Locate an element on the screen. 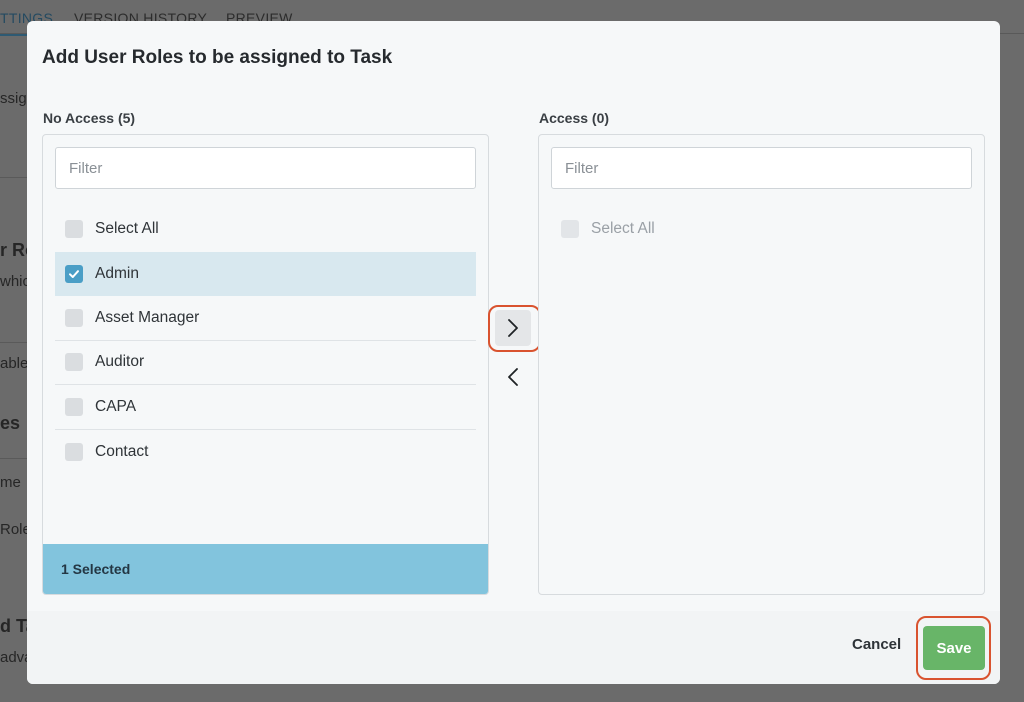 Image resolution: width=1024 pixels, height=702 pixels. capa-checkbox is located at coordinates (74, 406).